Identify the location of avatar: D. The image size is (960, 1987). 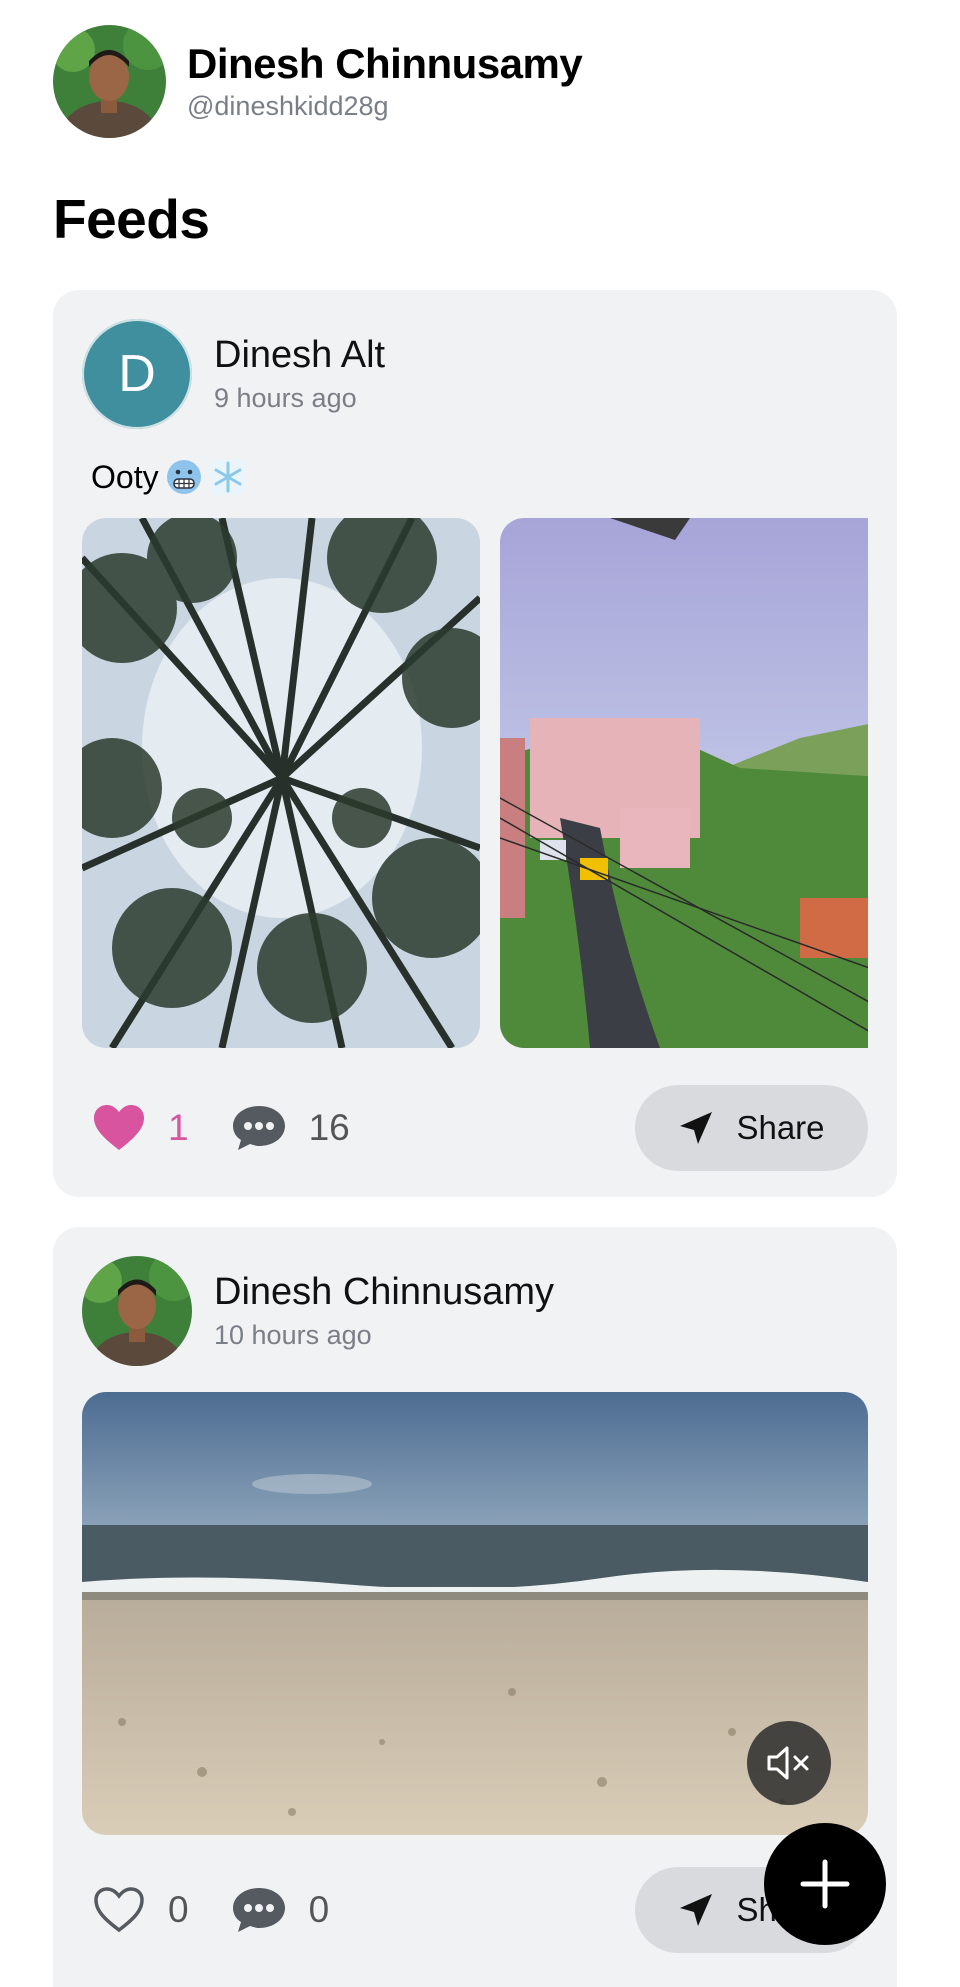
(137, 374).